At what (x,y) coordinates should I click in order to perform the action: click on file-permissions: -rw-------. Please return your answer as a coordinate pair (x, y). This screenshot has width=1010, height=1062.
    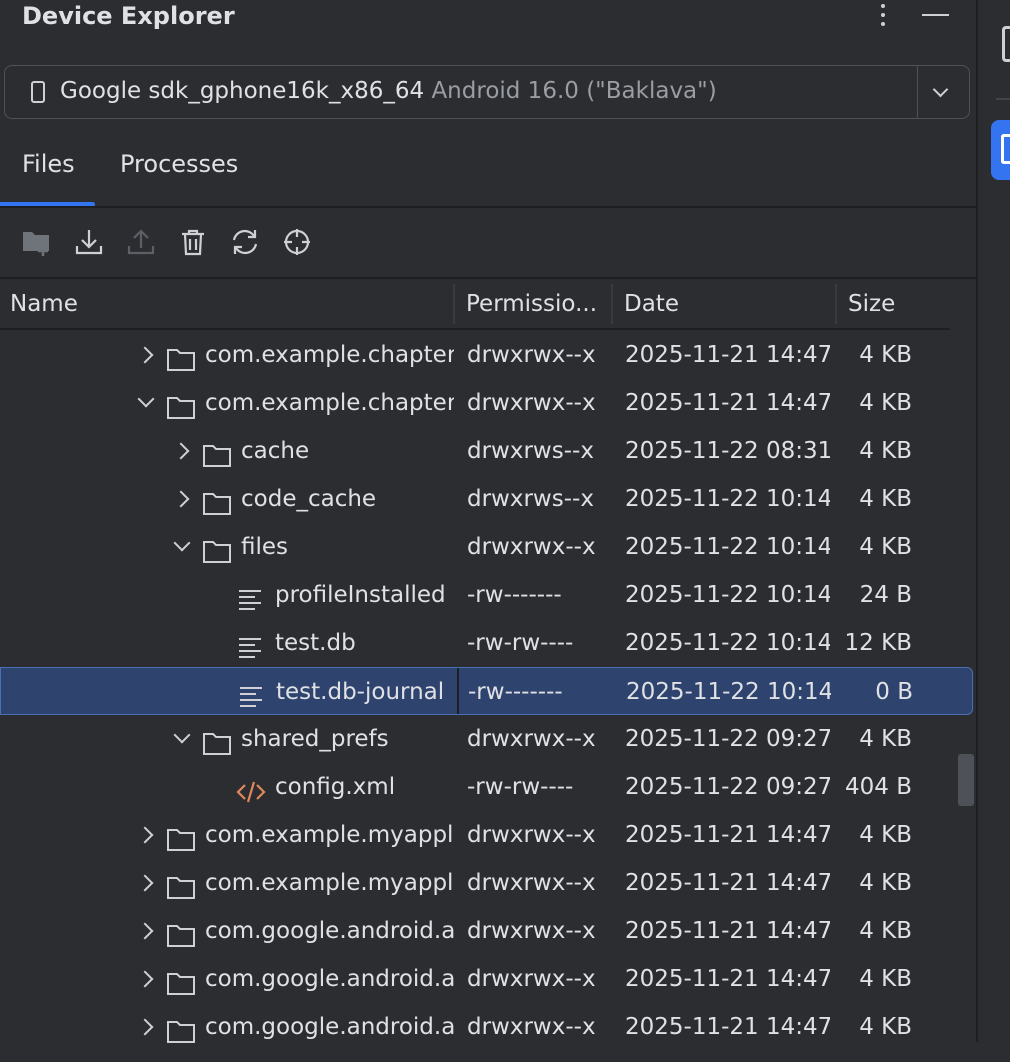
    Looking at the image, I should click on (515, 692).